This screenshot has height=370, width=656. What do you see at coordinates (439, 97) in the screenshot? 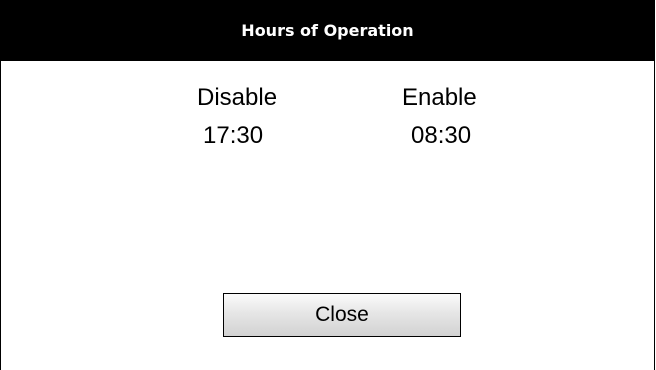
I see `enable-label: Enable` at bounding box center [439, 97].